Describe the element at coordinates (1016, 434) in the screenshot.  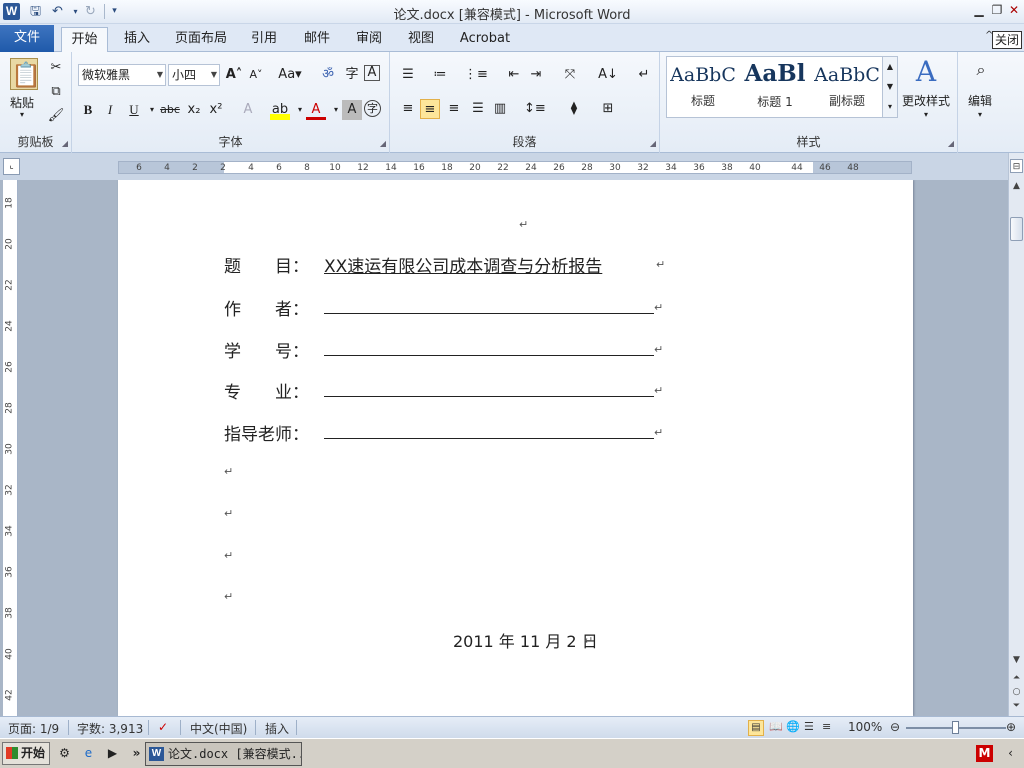
I see `vertical-scrollbar: ⊟ ▲ ▼ ⏶ ○ ⏷` at that location.